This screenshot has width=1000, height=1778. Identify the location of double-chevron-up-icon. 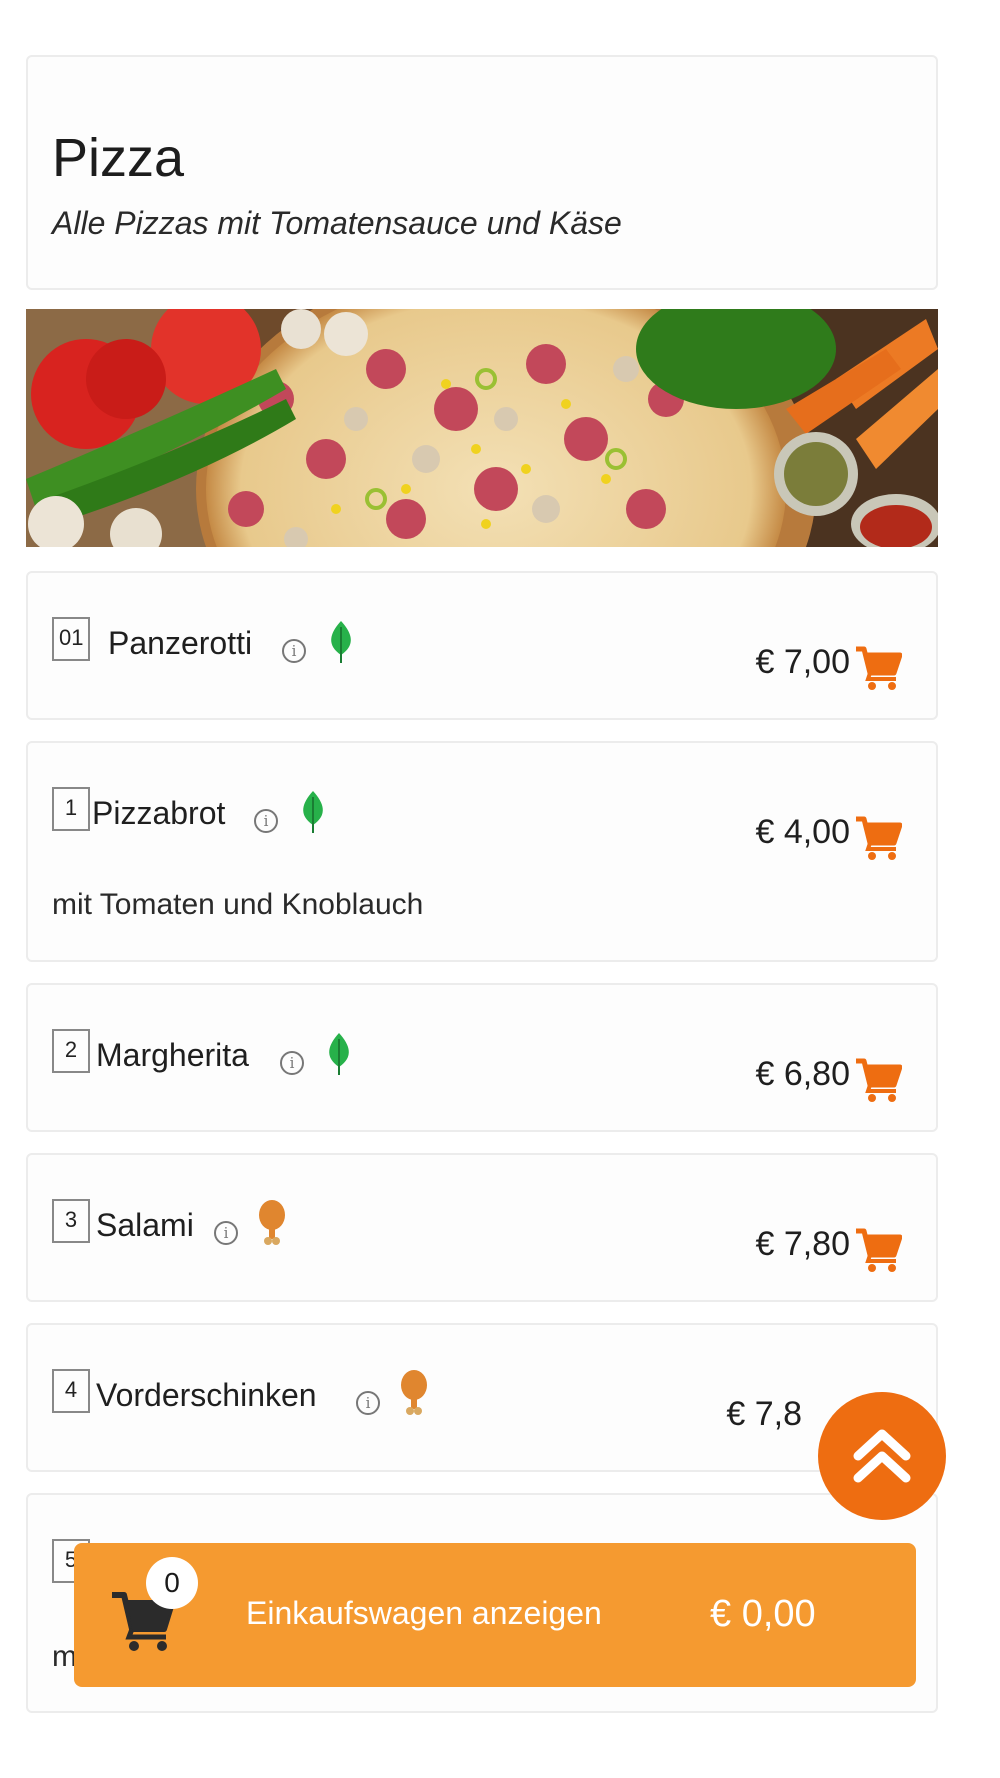
(882, 1456).